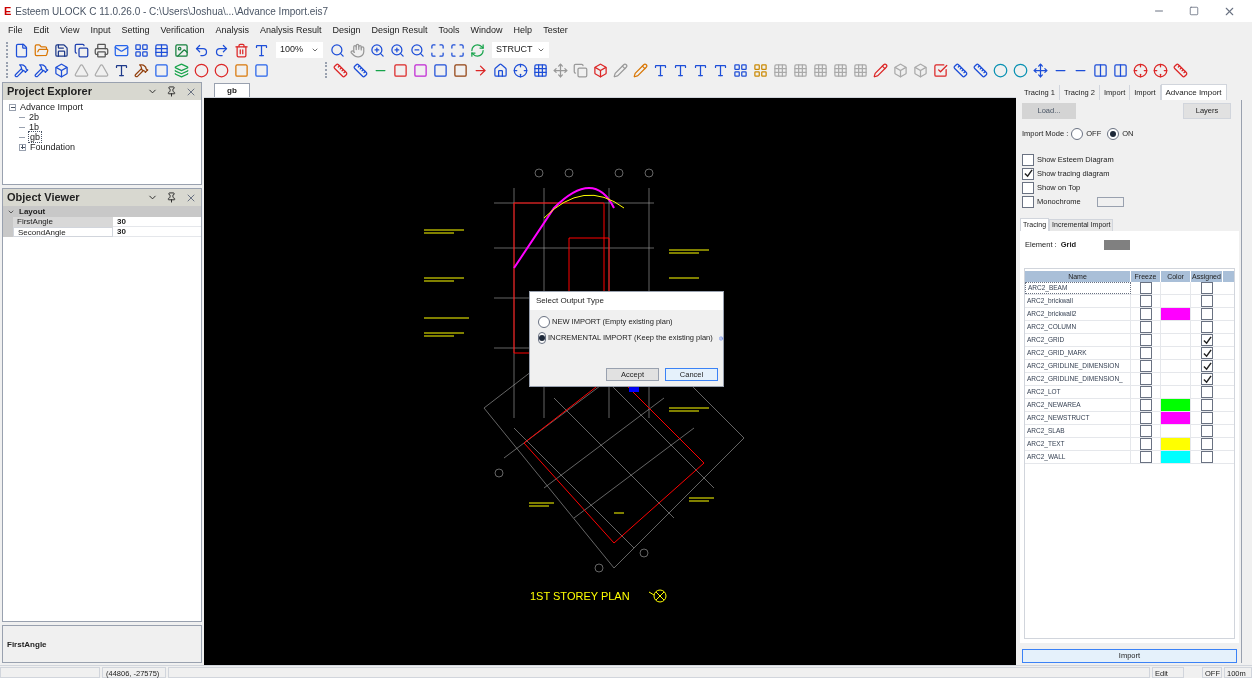 This screenshot has height=678, width=1252. Describe the element at coordinates (12, 107) in the screenshot. I see `collapse-icon` at that location.